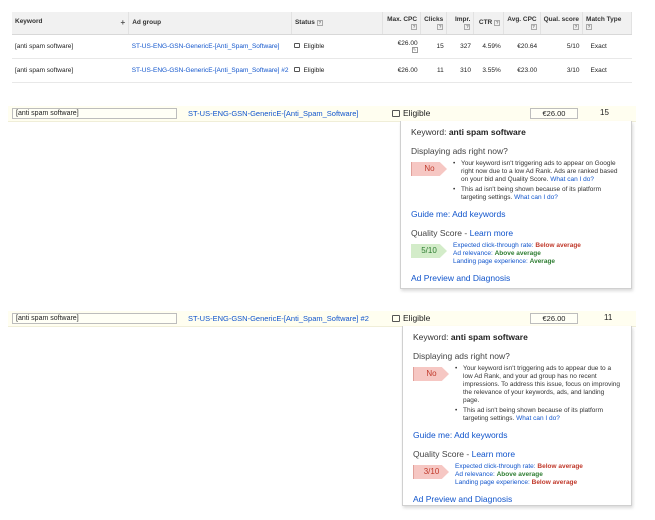 Image resolution: width=655 pixels, height=520 pixels. I want to click on plus-icon: +, so click(123, 22).